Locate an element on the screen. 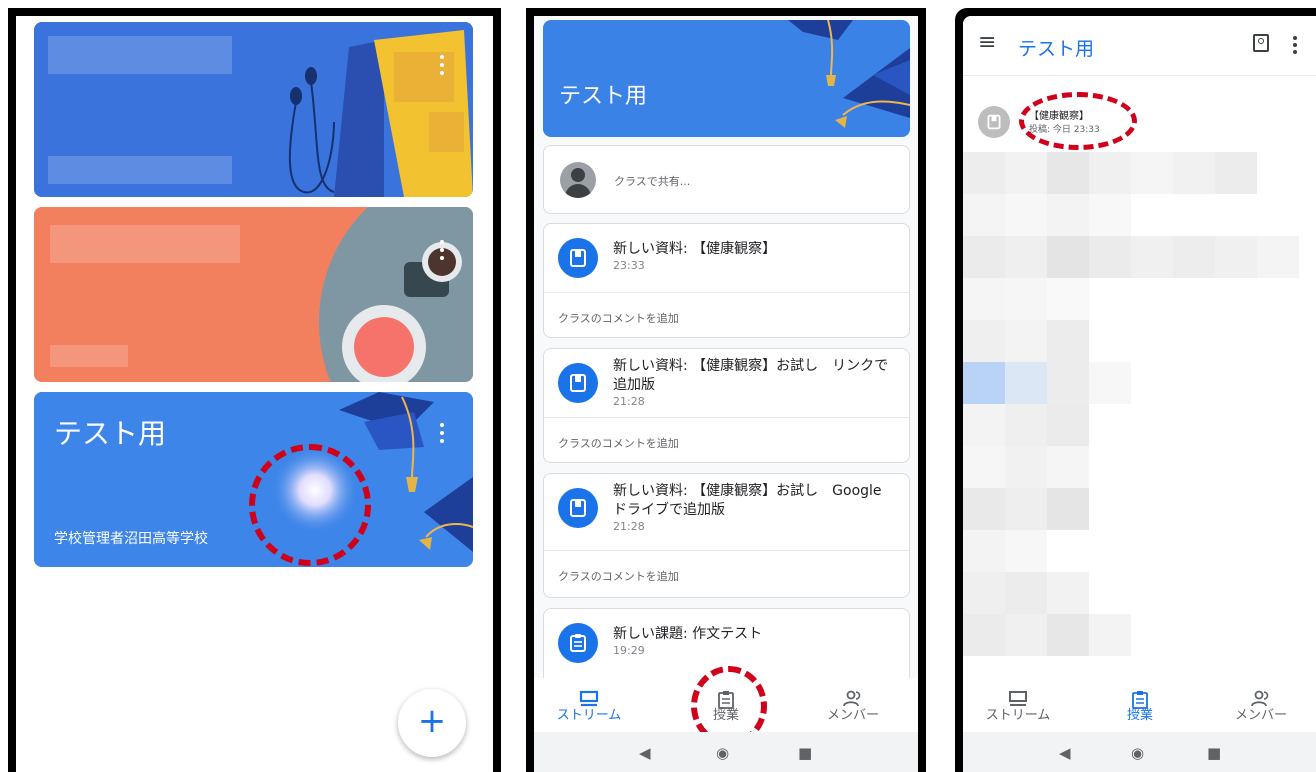 This screenshot has height=772, width=1316. assignment-icon is located at coordinates (578, 643).